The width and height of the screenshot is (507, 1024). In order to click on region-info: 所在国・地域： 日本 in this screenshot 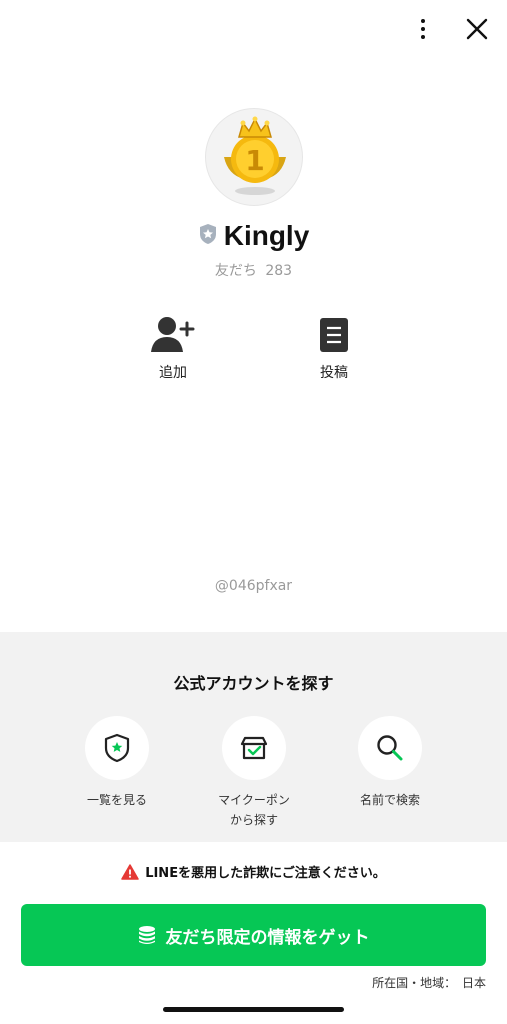, I will do `click(428, 982)`.